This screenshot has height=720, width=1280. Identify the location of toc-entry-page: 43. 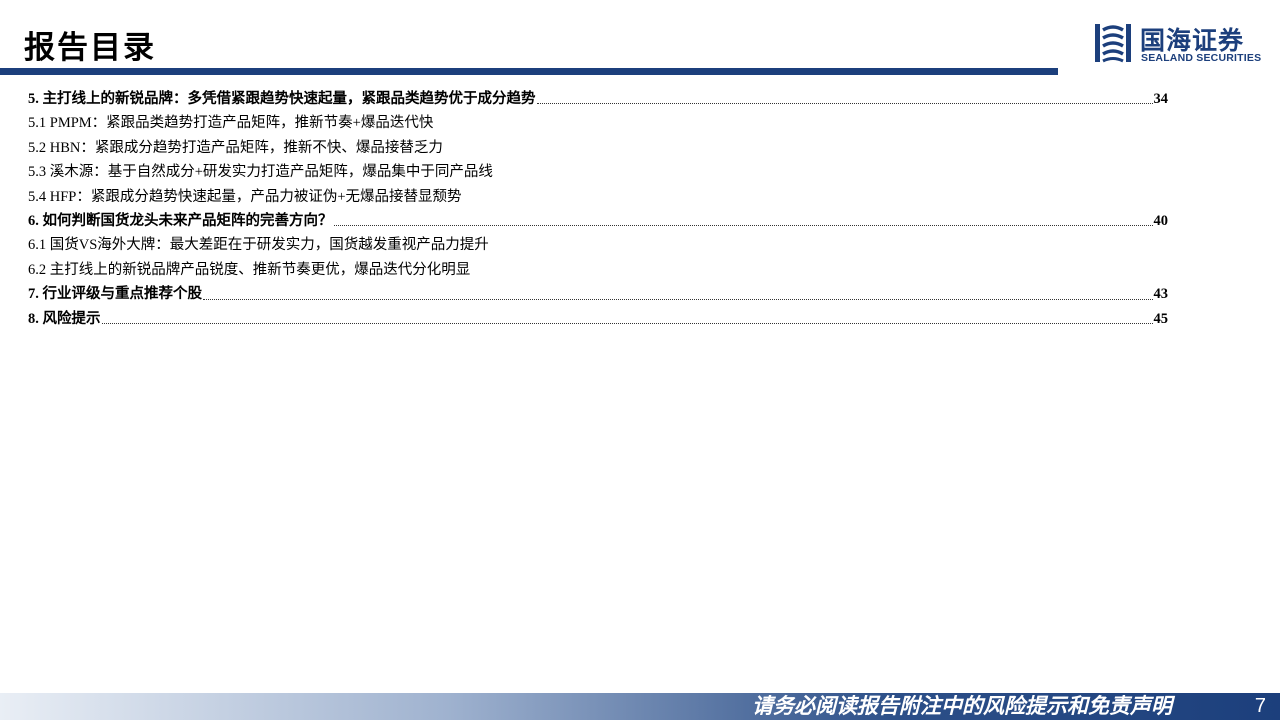
(1161, 294).